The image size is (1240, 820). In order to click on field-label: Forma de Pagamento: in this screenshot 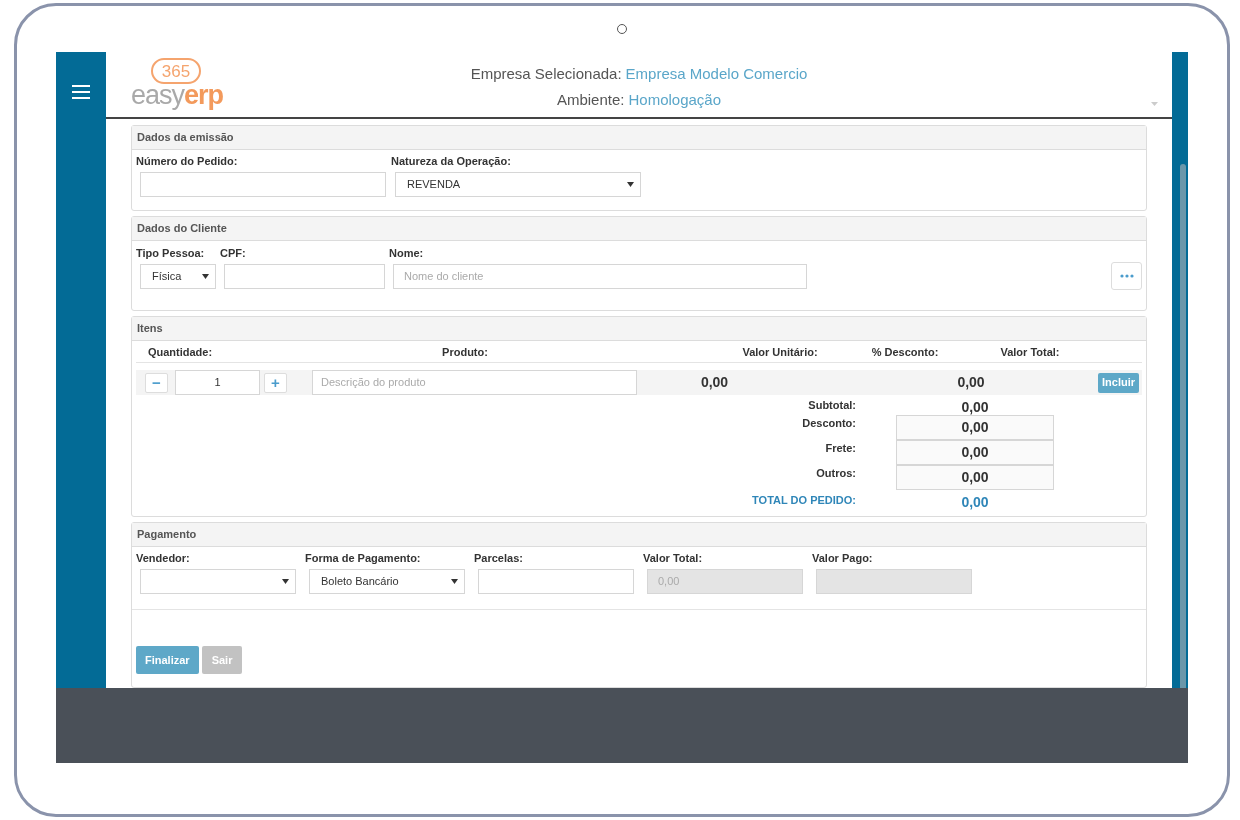, I will do `click(363, 558)`.